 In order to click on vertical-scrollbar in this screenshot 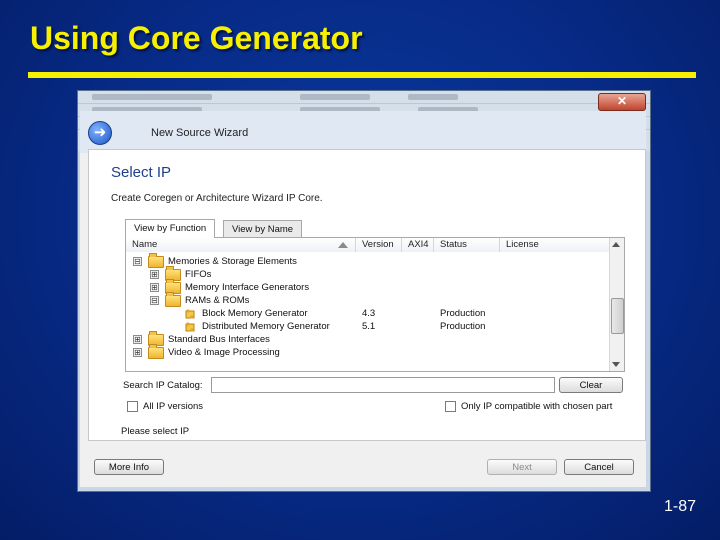, I will do `click(616, 304)`.